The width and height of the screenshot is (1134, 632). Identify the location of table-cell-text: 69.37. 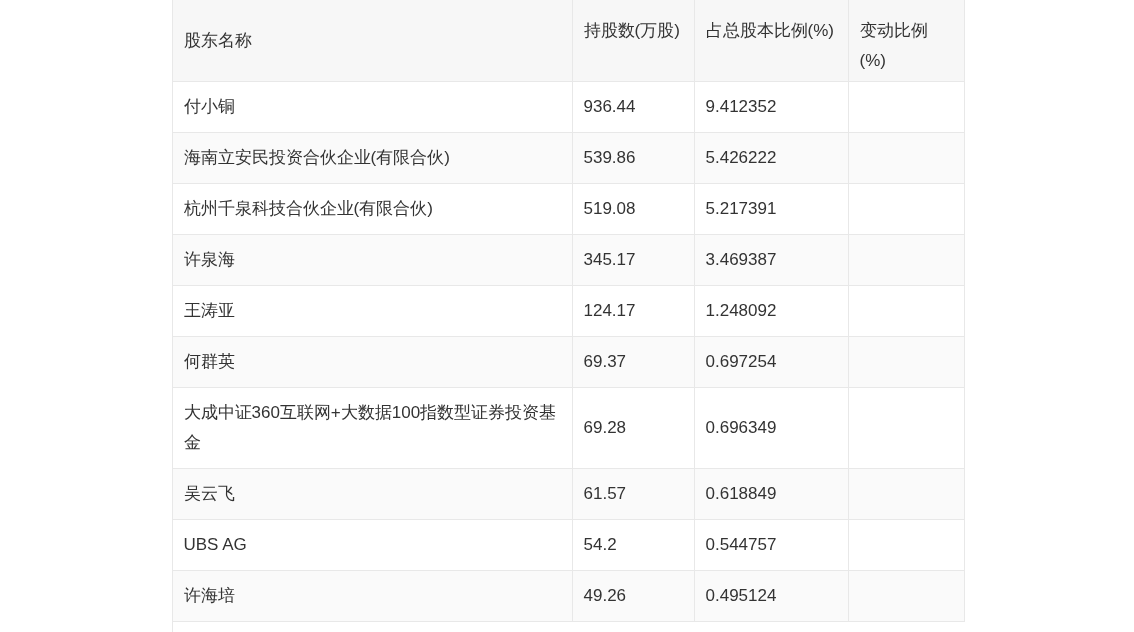
(605, 362).